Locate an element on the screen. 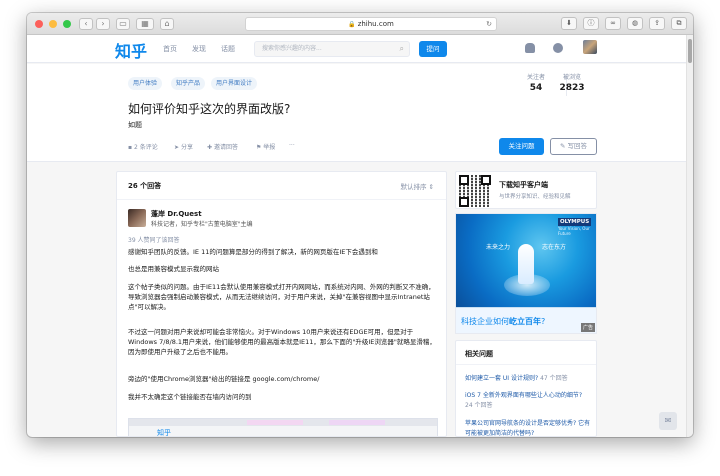  ad-footer-suffix: ? is located at coordinates (543, 321).